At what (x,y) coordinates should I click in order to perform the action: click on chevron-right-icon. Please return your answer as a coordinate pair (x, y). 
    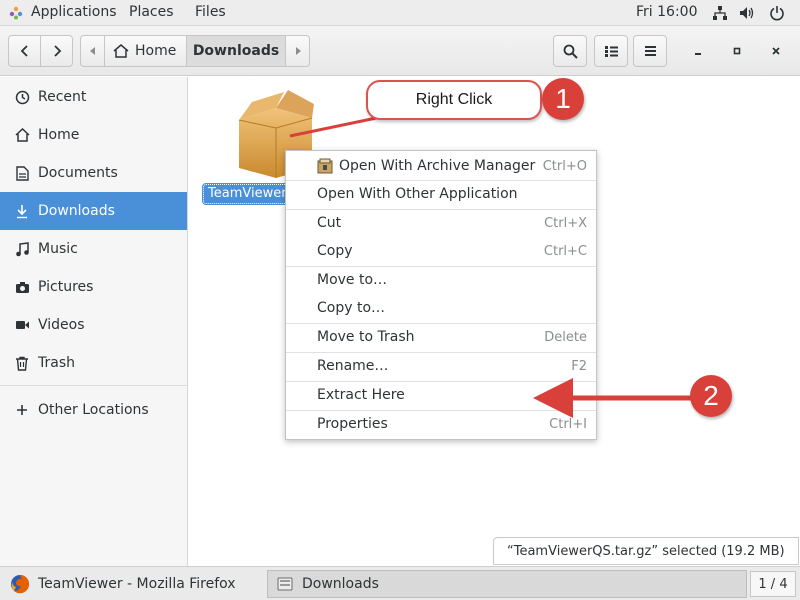
    Looking at the image, I should click on (57, 51).